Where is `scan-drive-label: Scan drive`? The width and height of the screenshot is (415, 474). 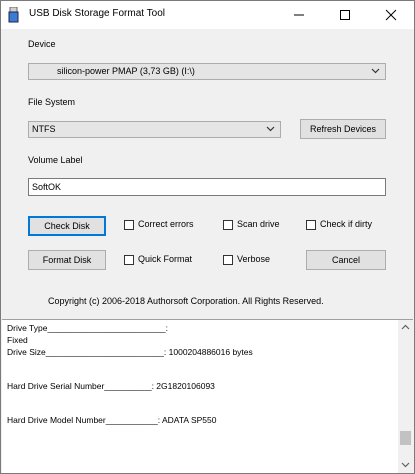 scan-drive-label: Scan drive is located at coordinates (258, 224).